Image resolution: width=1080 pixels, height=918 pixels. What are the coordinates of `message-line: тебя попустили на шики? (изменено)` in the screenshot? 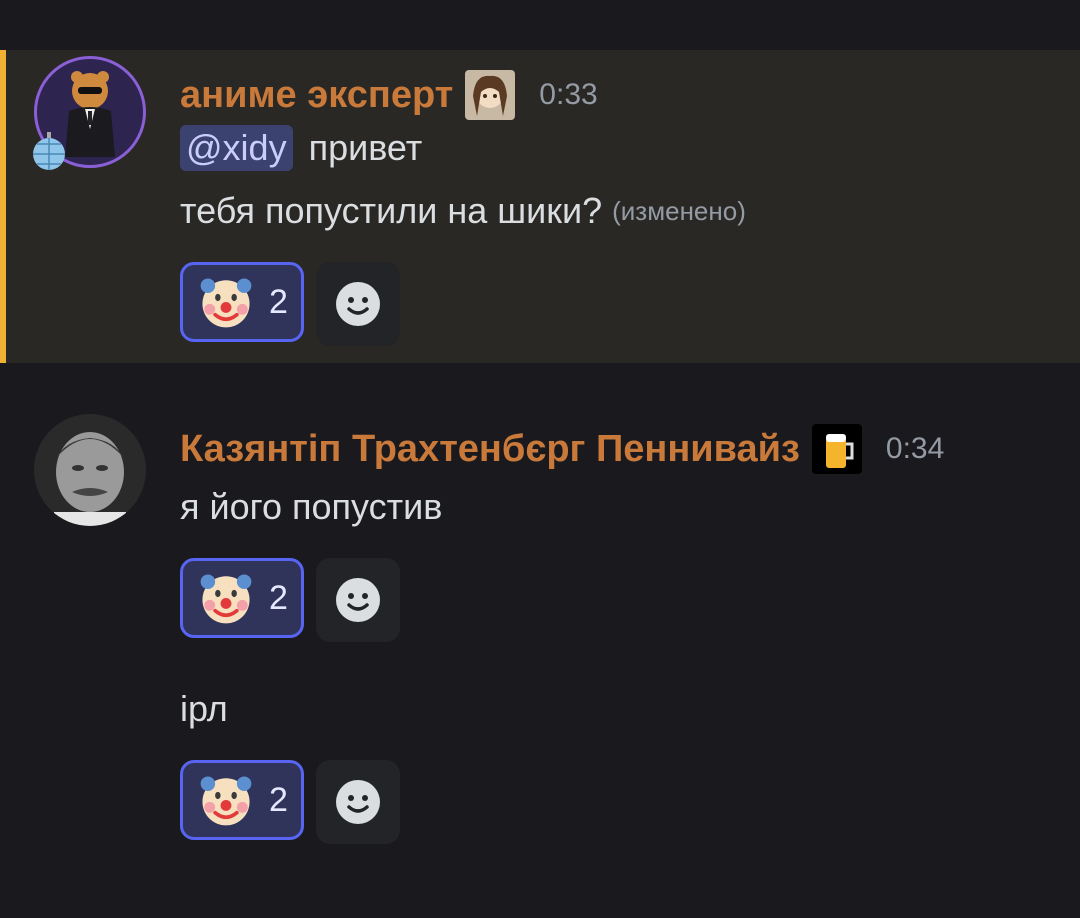 It's located at (463, 211).